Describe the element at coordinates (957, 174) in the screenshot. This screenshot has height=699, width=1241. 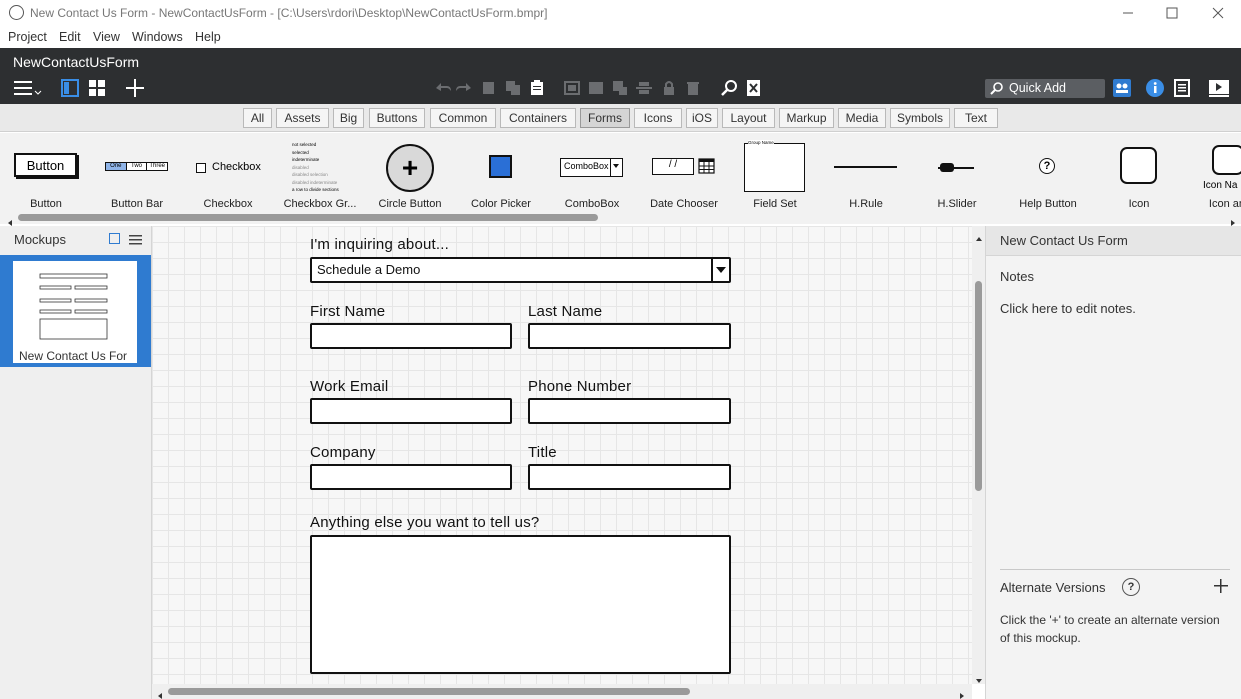
I see `palette-item-h-slider: H.Slider` at that location.